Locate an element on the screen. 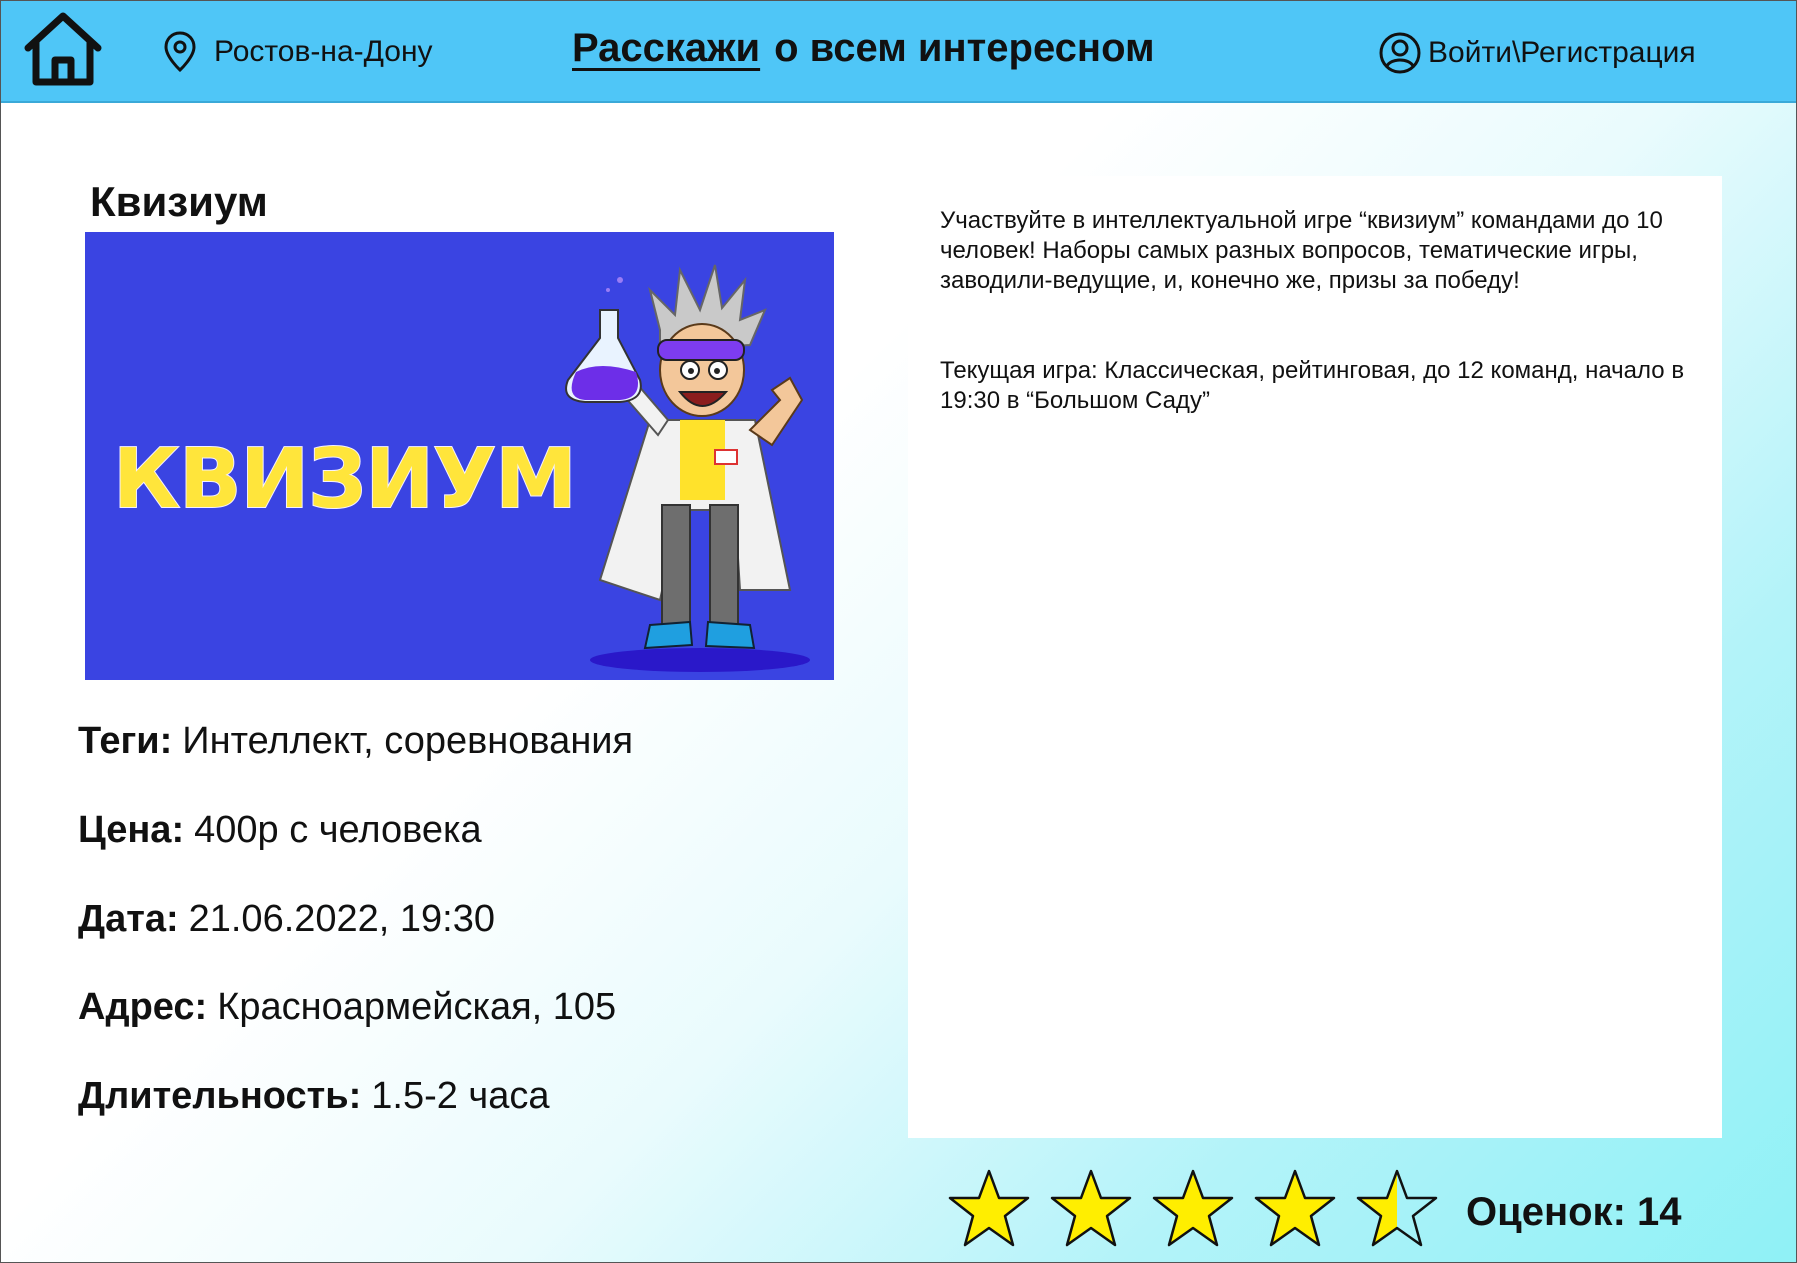 This screenshot has width=1797, height=1263. detail-price: Цена: 400р с человека is located at coordinates (280, 830).